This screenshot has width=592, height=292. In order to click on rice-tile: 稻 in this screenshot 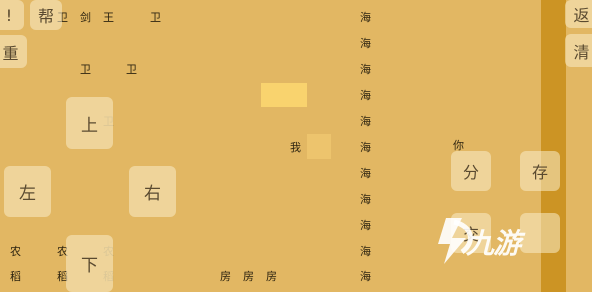, I will do `click(15, 276)`.